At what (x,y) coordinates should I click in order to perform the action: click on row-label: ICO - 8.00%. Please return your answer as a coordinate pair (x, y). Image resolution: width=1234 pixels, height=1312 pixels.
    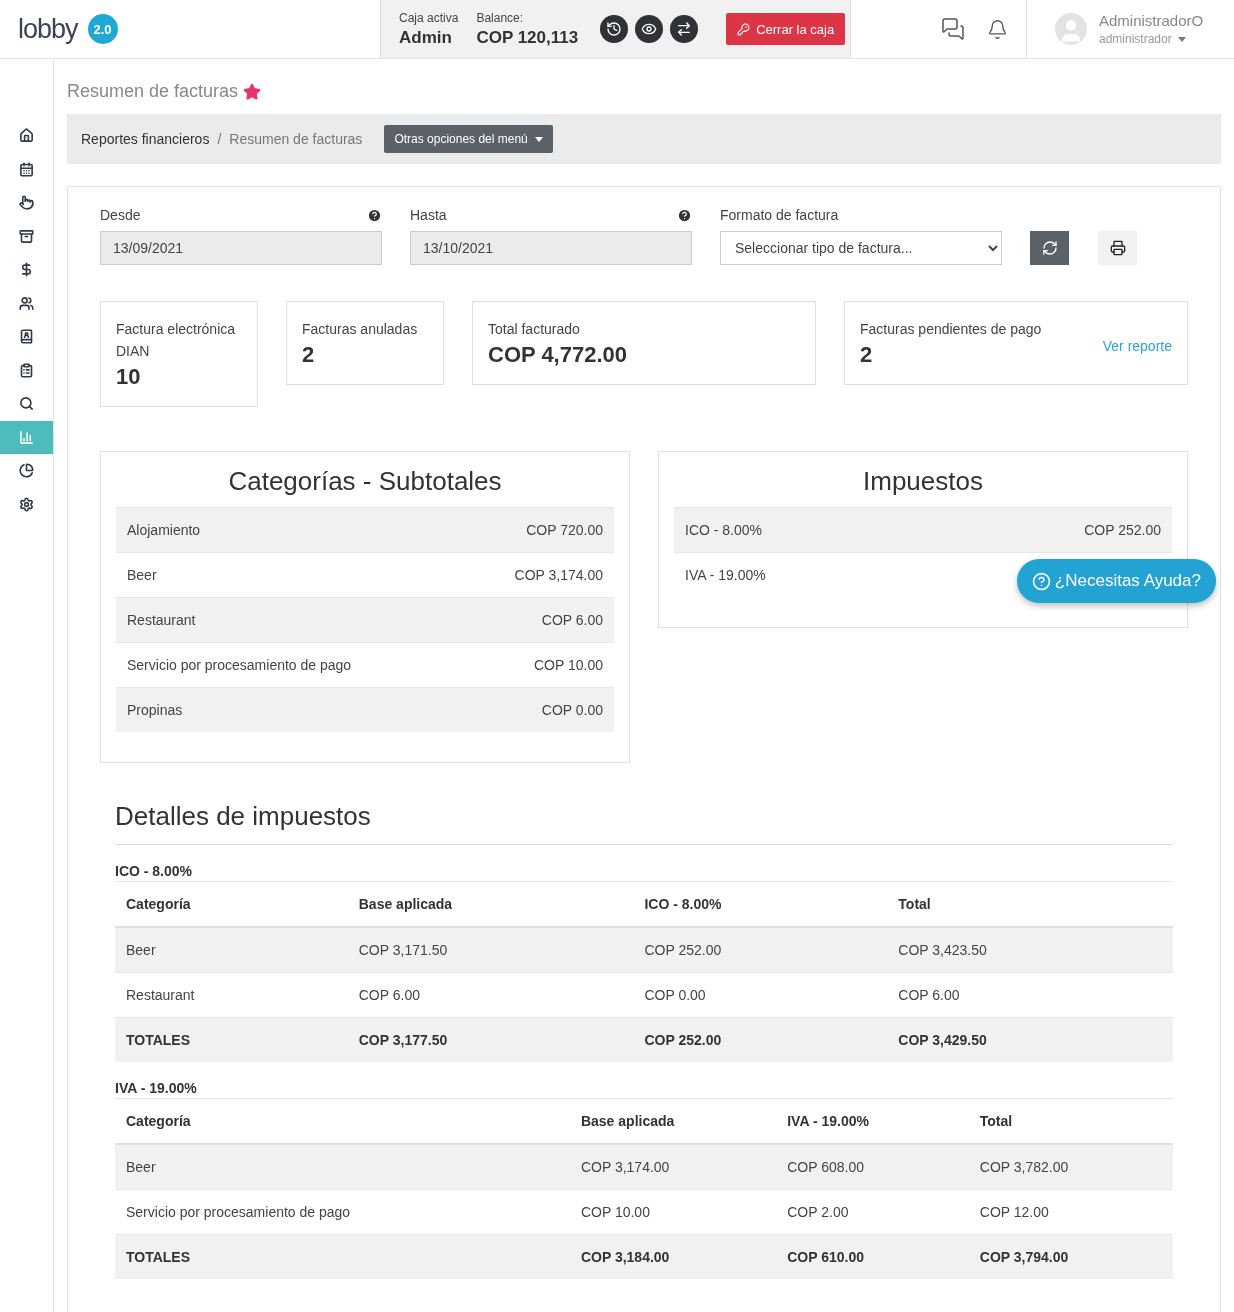
    Looking at the image, I should click on (724, 530).